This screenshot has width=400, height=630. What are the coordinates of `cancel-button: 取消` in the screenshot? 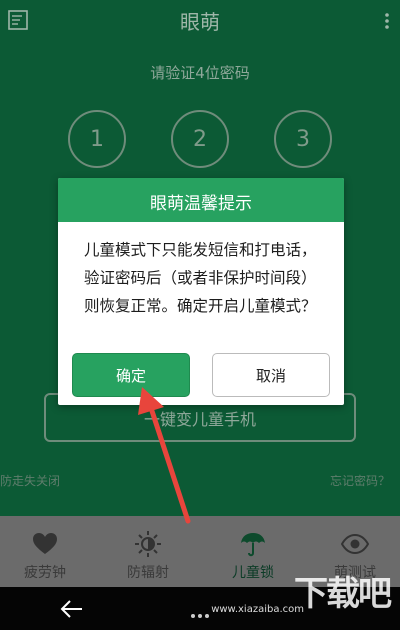 It's located at (271, 375).